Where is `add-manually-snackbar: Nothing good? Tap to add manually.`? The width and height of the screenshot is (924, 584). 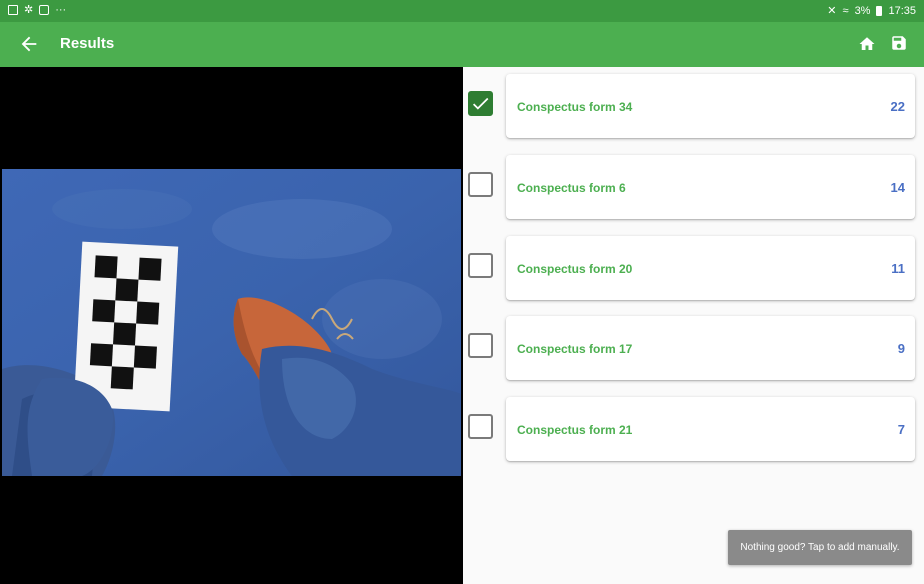 add-manually-snackbar: Nothing good? Tap to add manually. is located at coordinates (820, 547).